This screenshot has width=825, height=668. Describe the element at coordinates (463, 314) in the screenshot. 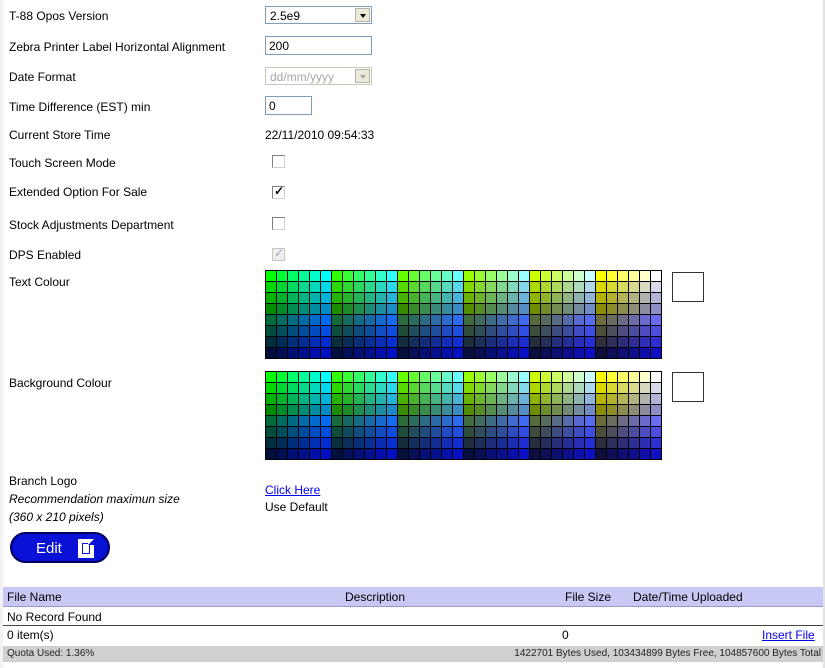

I see `text-colour-palette` at that location.